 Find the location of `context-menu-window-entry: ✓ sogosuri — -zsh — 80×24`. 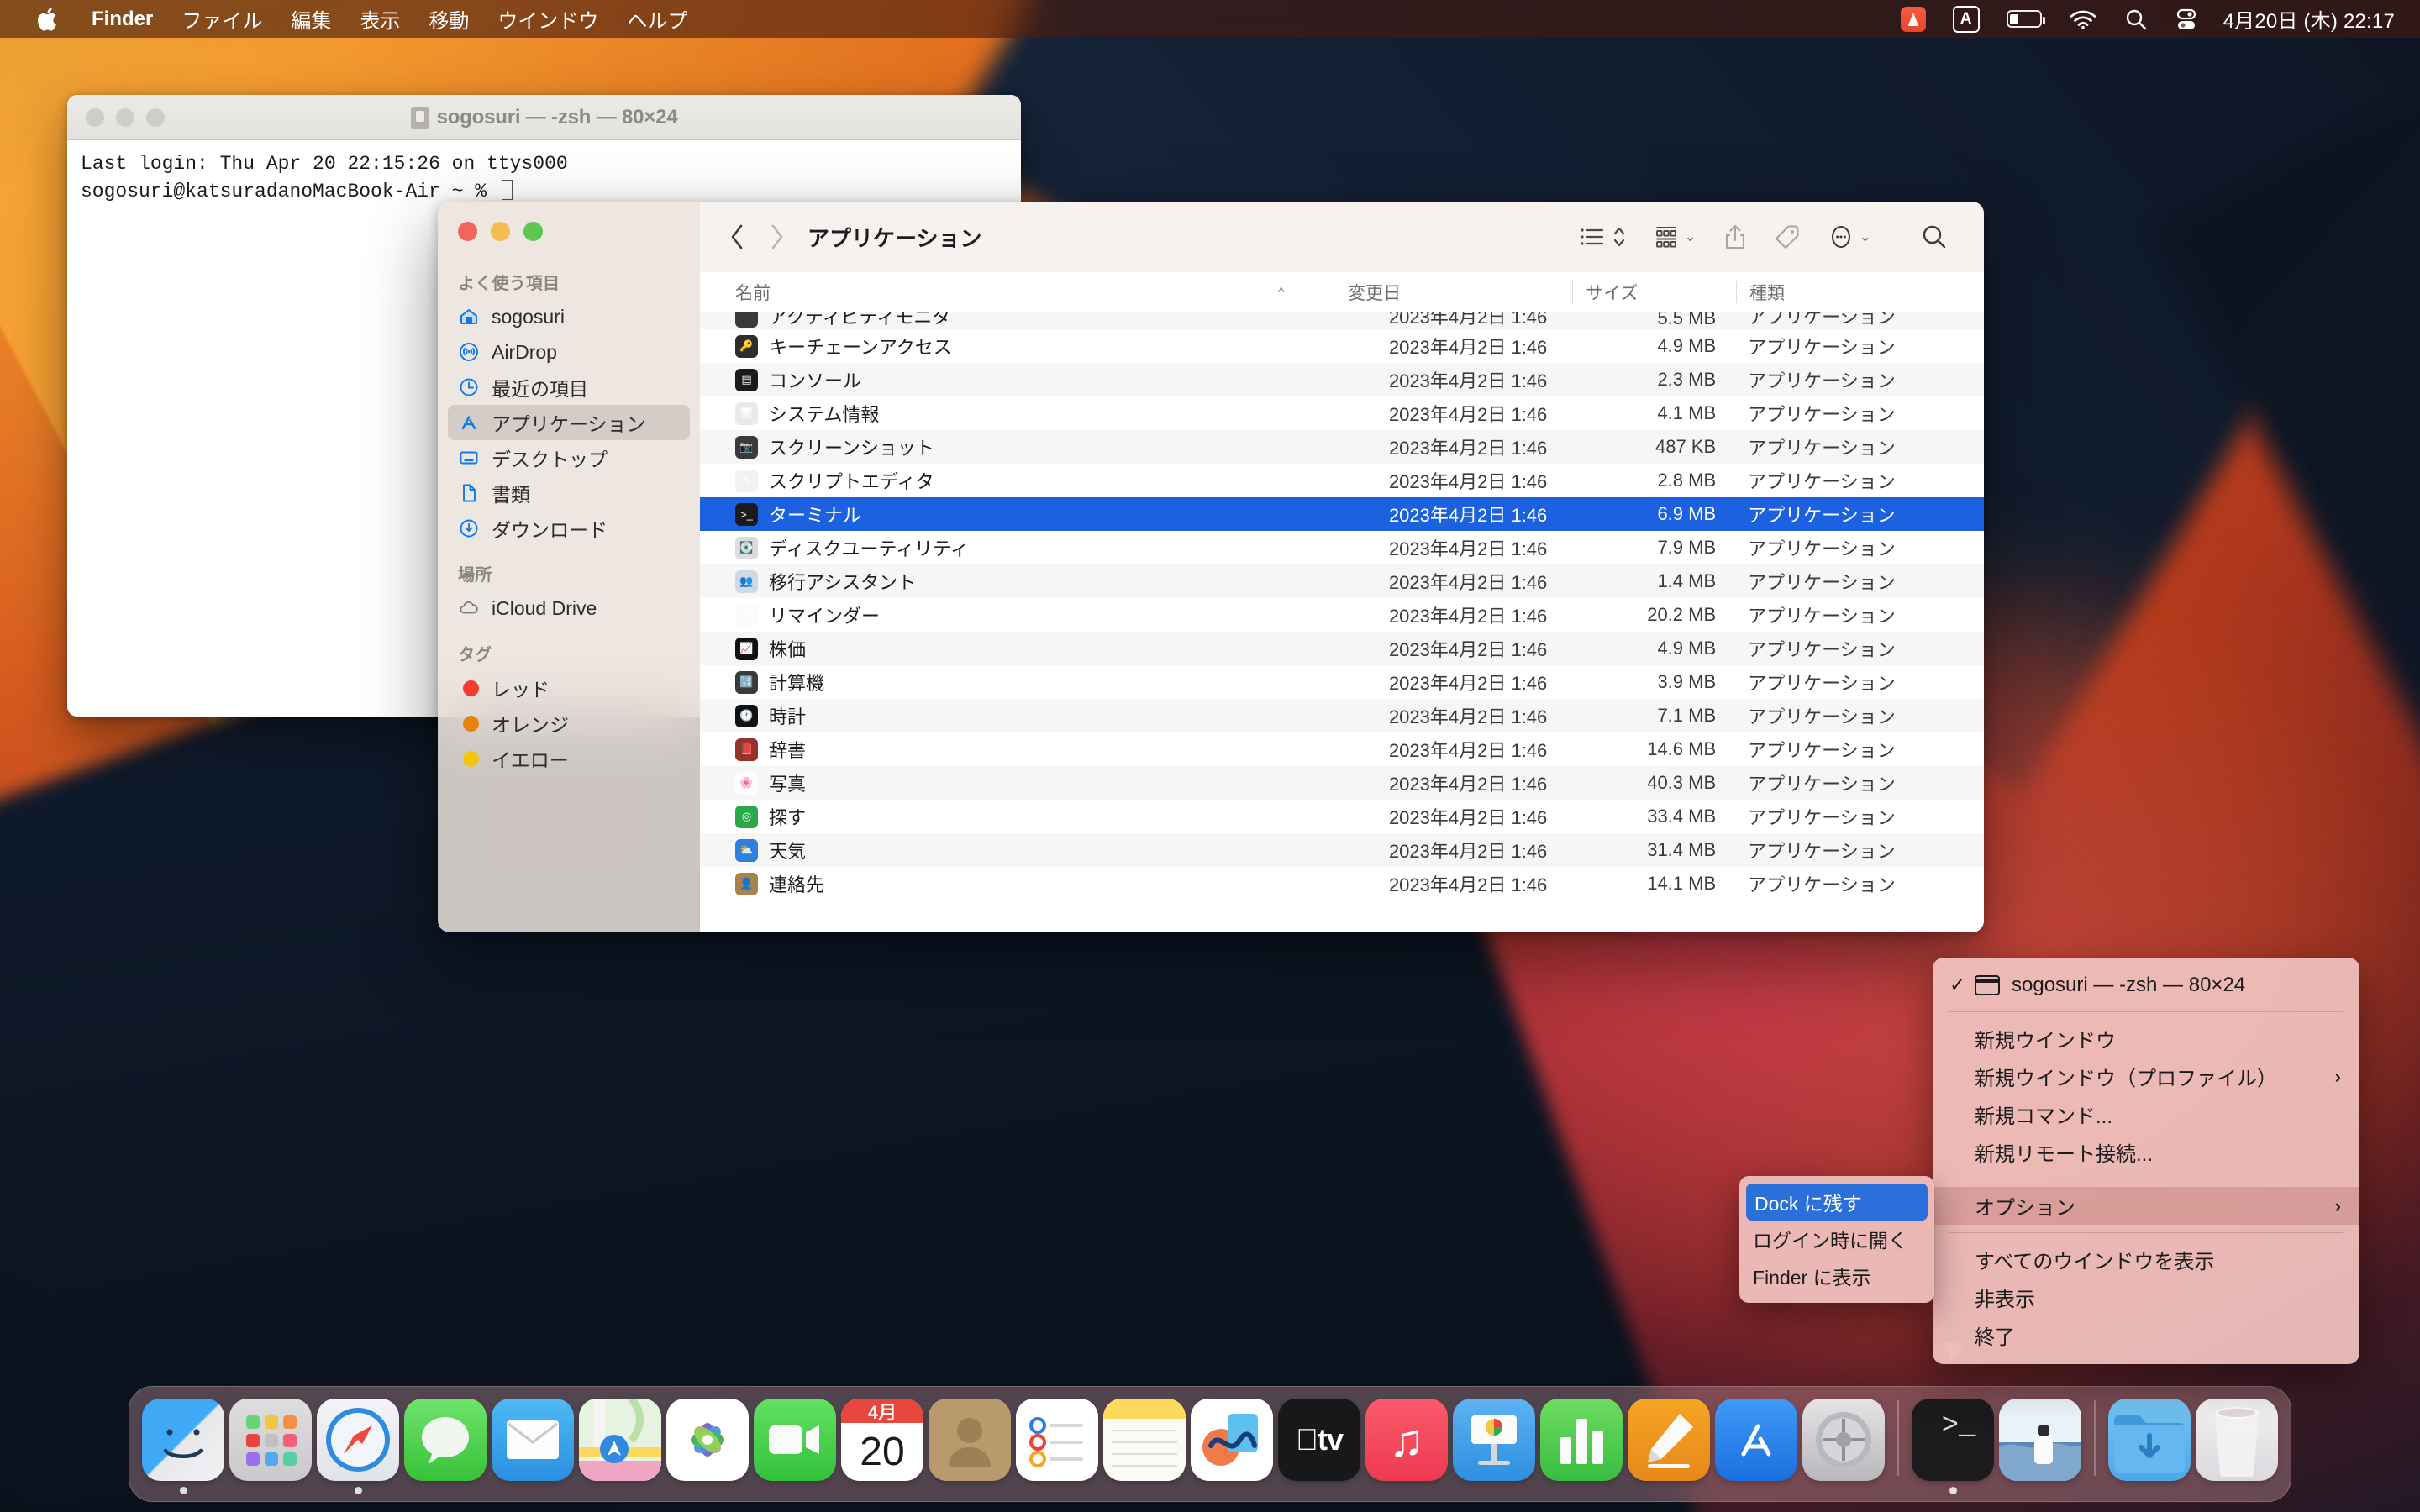

context-menu-window-entry: ✓ sogosuri — -zsh — 80×24 is located at coordinates (2147, 985).